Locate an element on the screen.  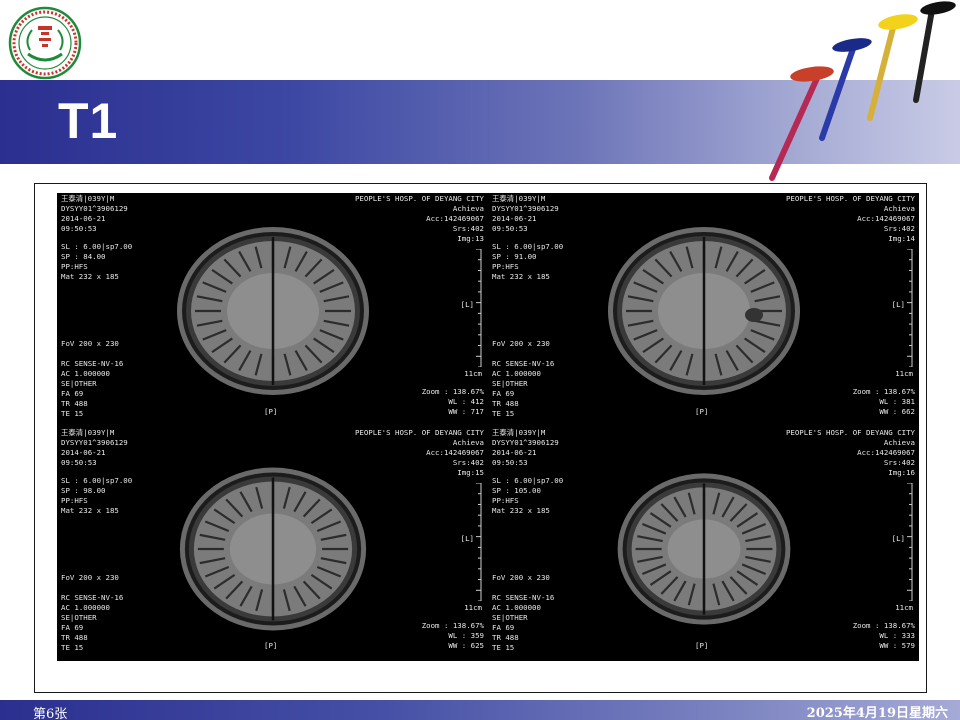
overlay-wl: WL : 412 is located at coordinates (466, 401).